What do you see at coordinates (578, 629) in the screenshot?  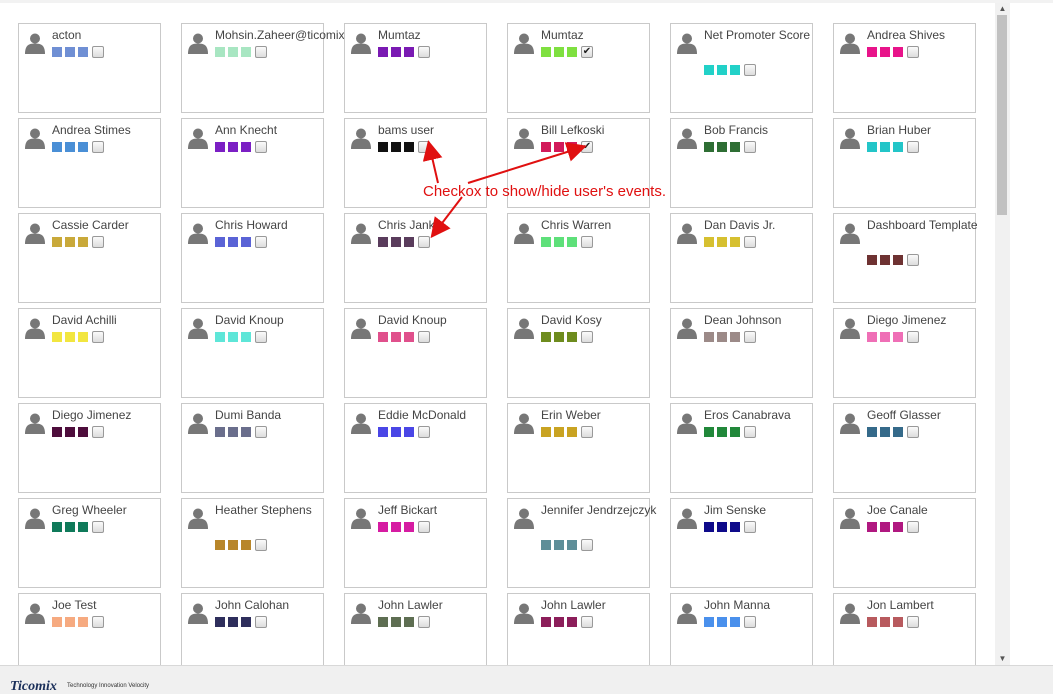 I see `user-card: John Lawler` at bounding box center [578, 629].